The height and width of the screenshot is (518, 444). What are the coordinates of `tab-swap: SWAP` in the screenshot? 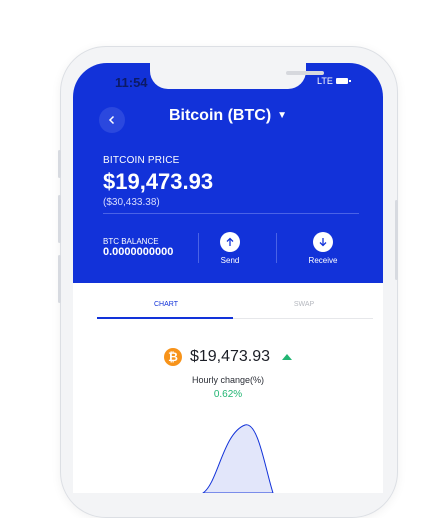 It's located at (304, 304).